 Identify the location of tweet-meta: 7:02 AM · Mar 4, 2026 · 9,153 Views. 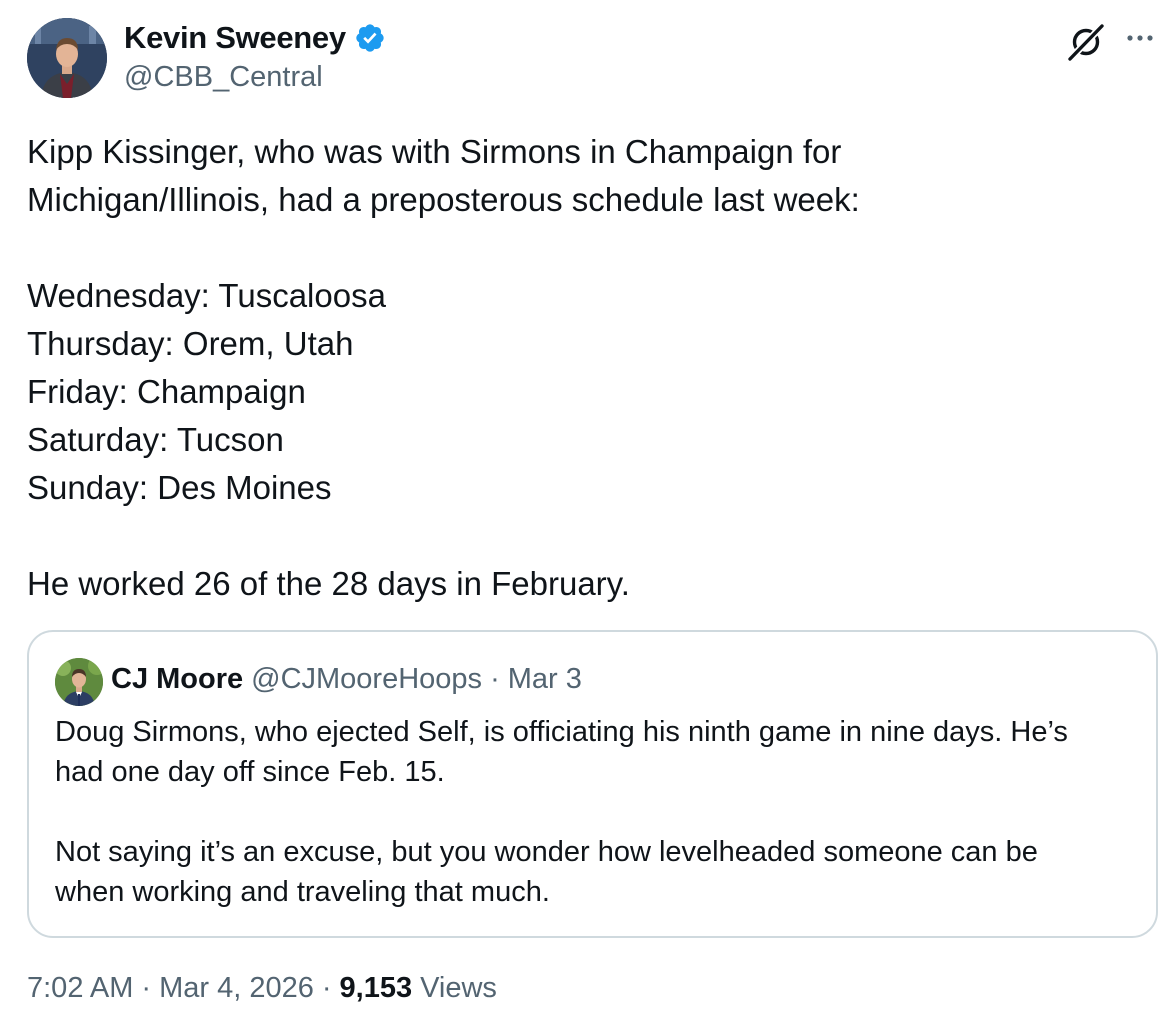
(262, 988).